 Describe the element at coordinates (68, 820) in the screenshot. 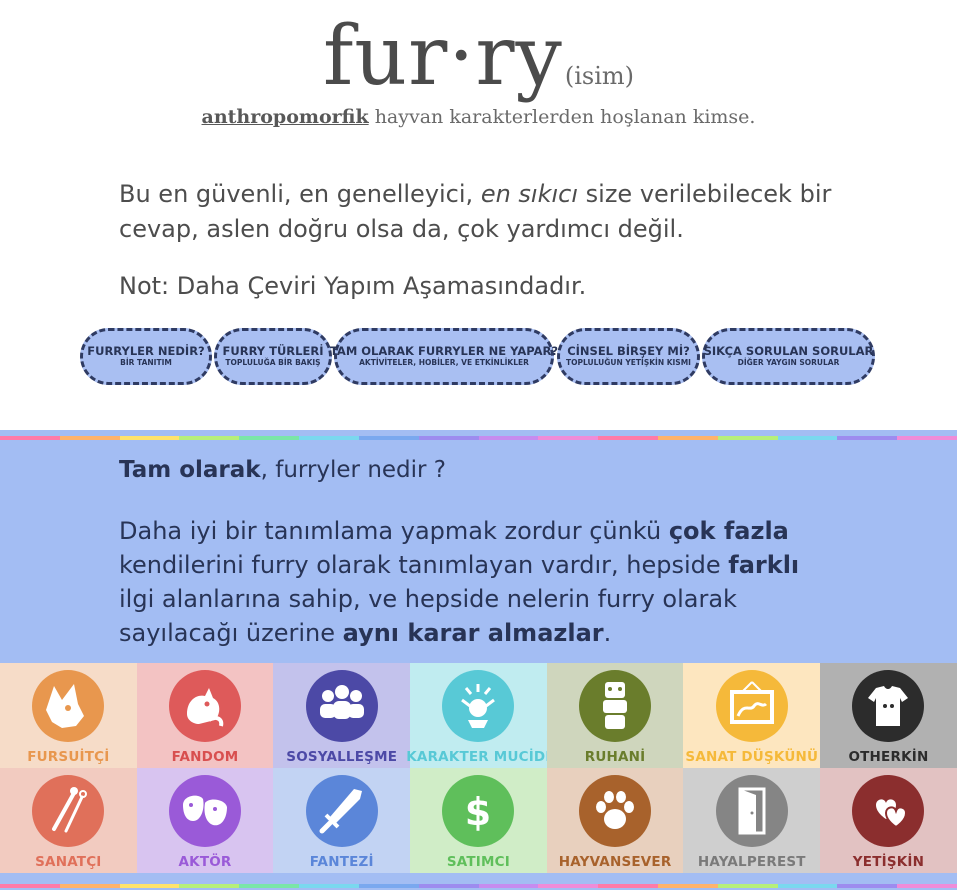

I see `category-artist: SANATÇI` at that location.